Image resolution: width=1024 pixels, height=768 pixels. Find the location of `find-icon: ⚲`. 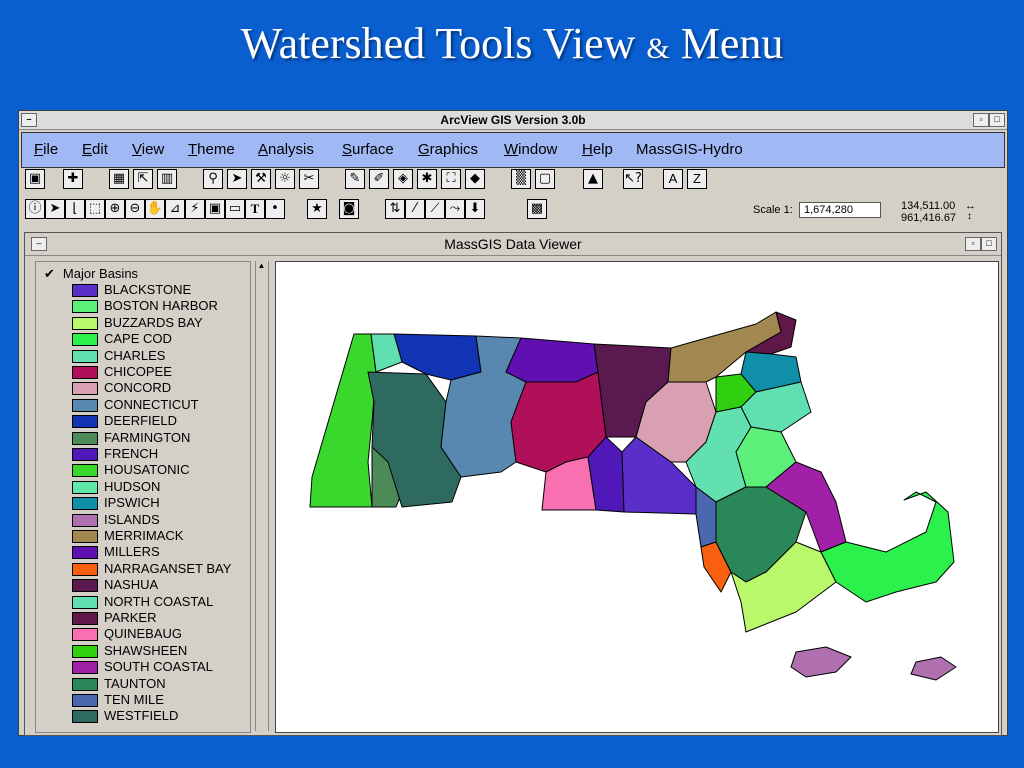

find-icon: ⚲ is located at coordinates (213, 179).